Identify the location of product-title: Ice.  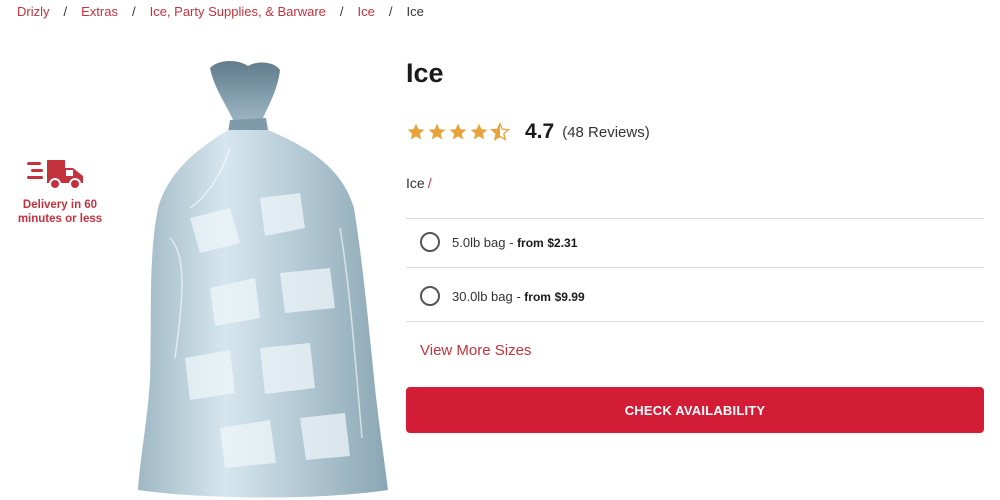
(425, 73).